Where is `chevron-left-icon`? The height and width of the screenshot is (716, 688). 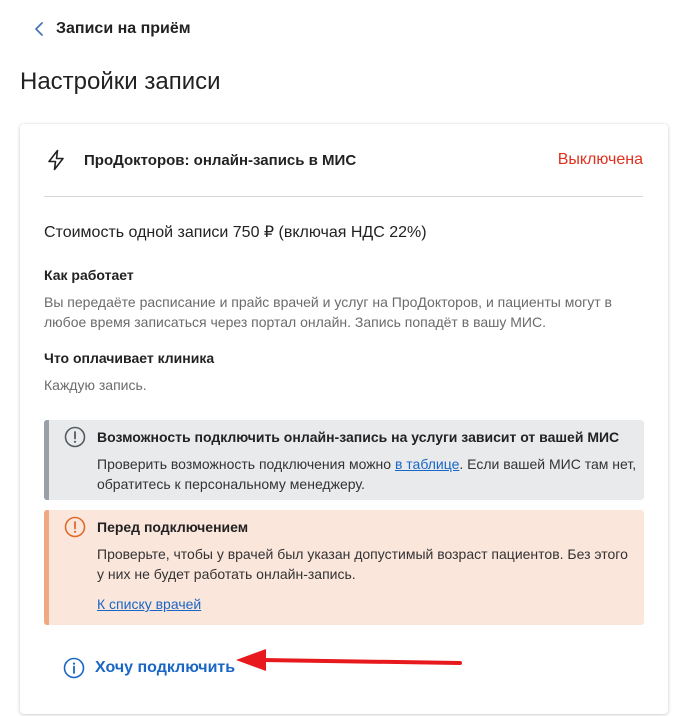
chevron-left-icon is located at coordinates (39, 29).